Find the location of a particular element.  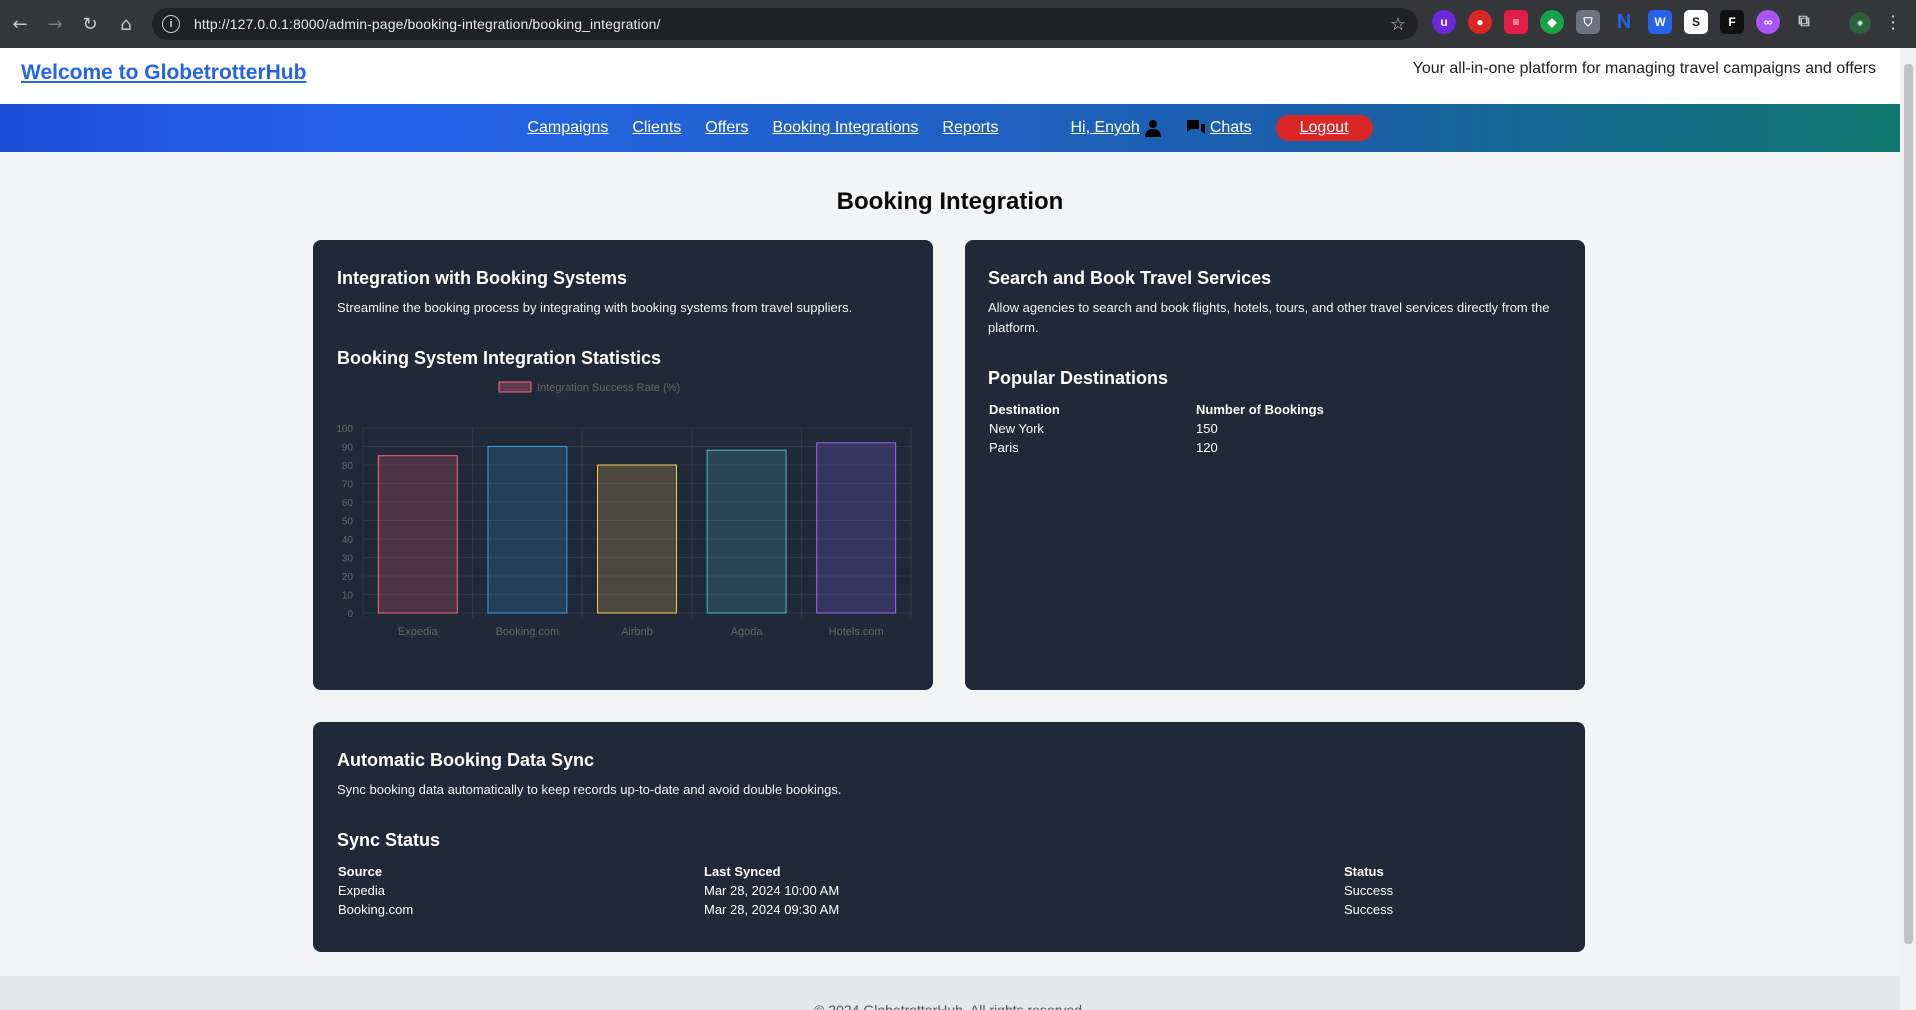

y-tick-label: 90 is located at coordinates (348, 448).